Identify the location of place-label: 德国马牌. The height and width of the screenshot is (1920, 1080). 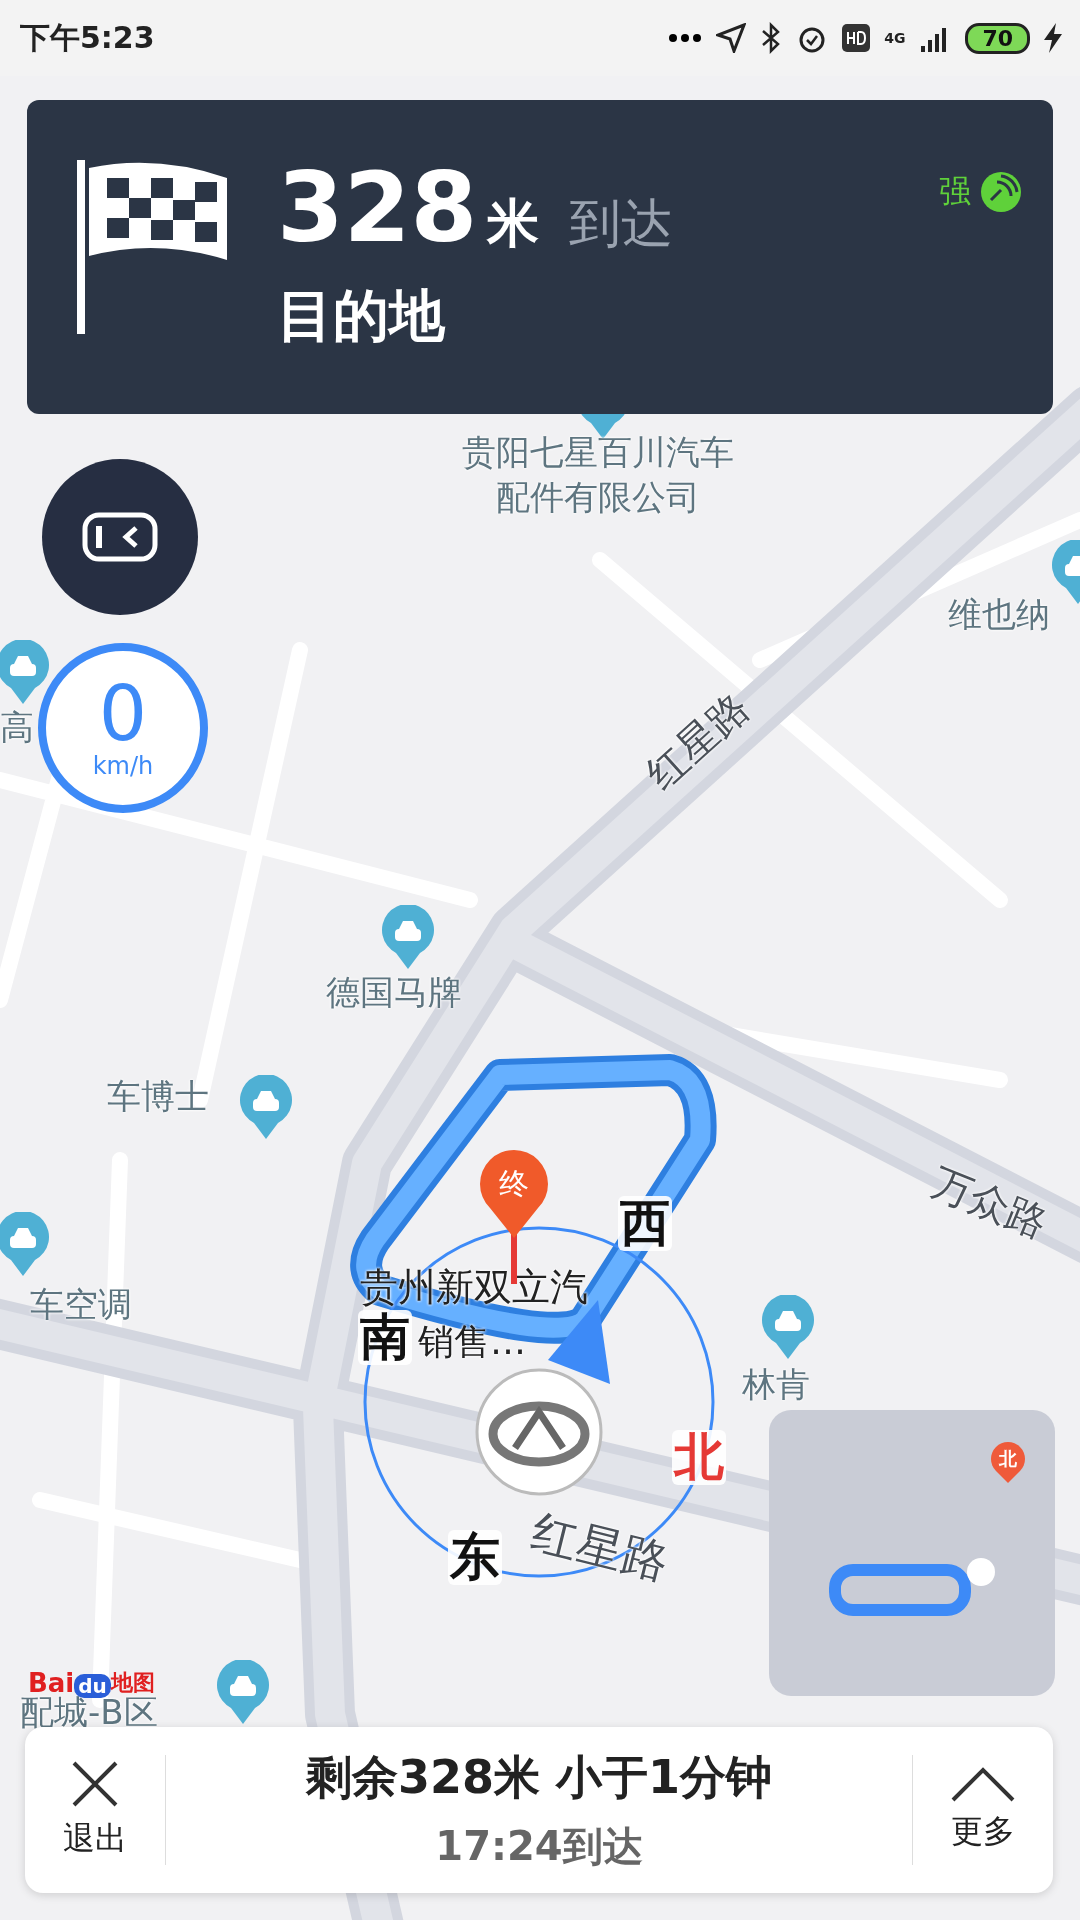
(394, 992).